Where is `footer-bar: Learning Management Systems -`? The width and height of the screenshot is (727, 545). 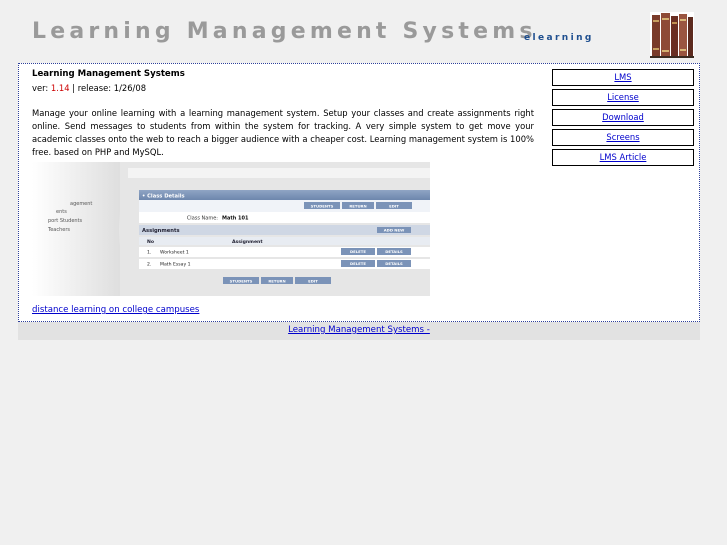
footer-bar: Learning Management Systems - is located at coordinates (359, 331).